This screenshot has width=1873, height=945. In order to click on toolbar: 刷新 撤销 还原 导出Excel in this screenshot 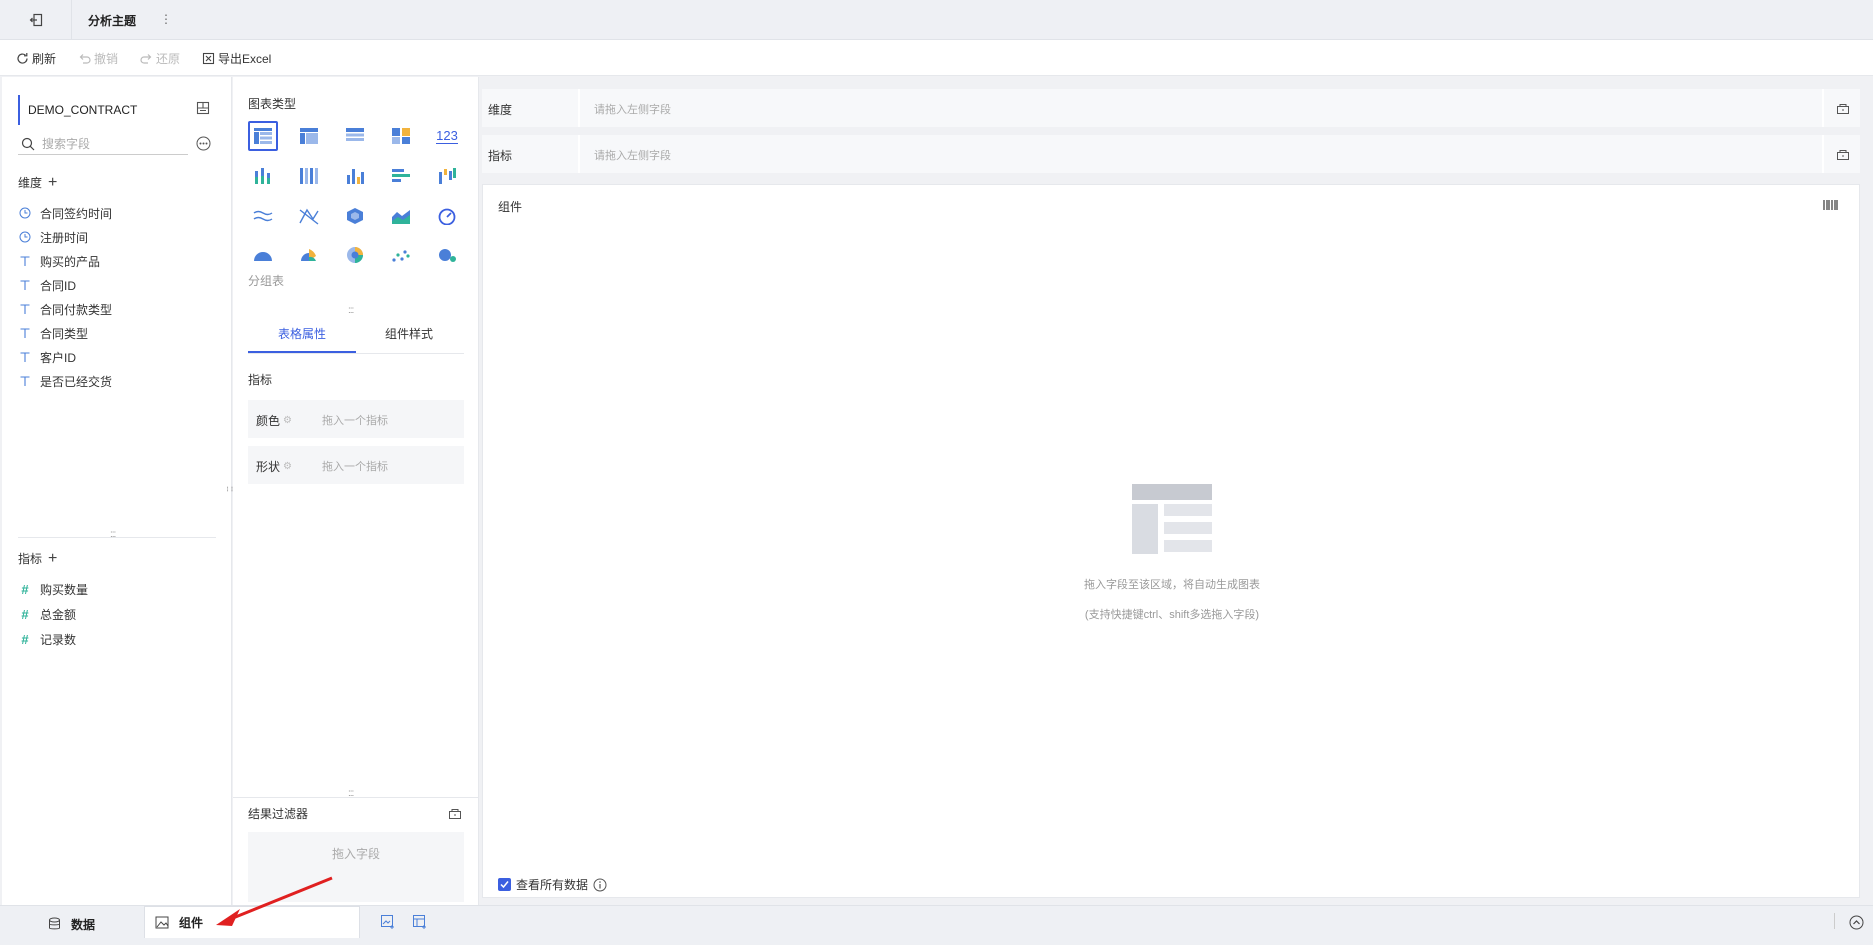, I will do `click(936, 58)`.